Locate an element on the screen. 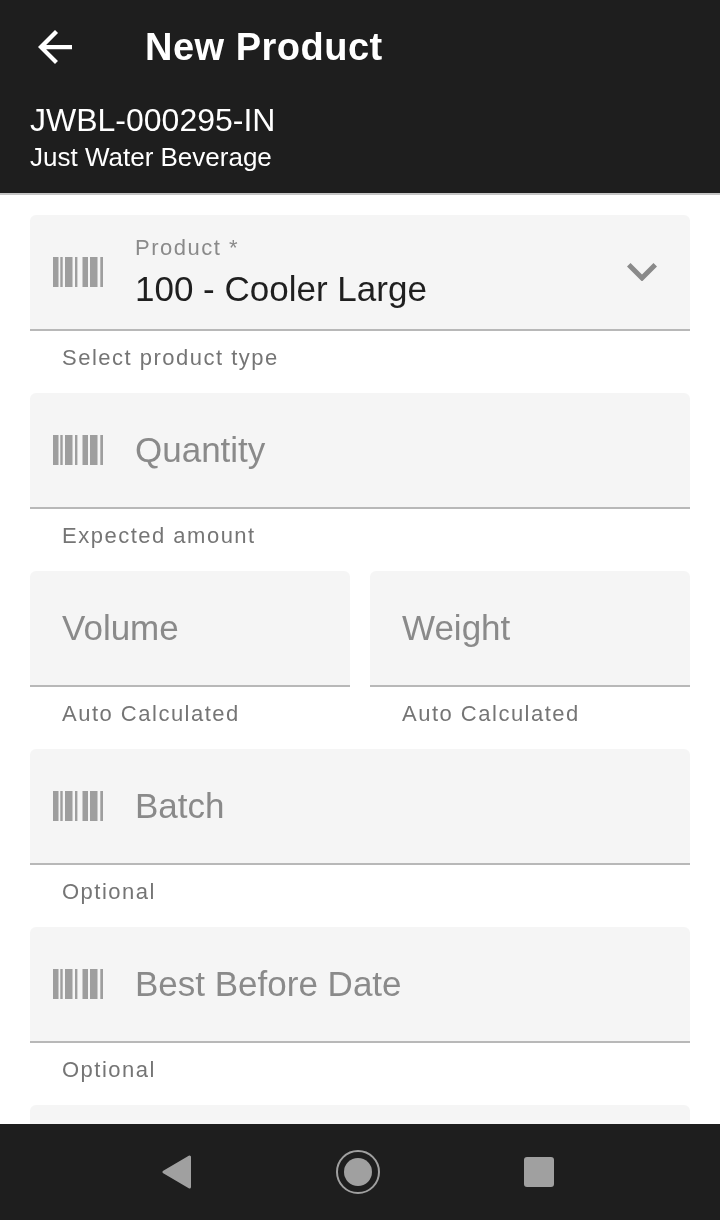  input-field: Best Before Date is located at coordinates (360, 985).